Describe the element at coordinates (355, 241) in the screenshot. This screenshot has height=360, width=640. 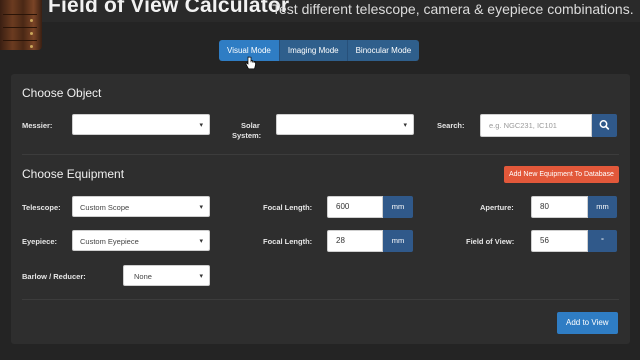
I see `eyepiece-focal-length-input: 28` at that location.